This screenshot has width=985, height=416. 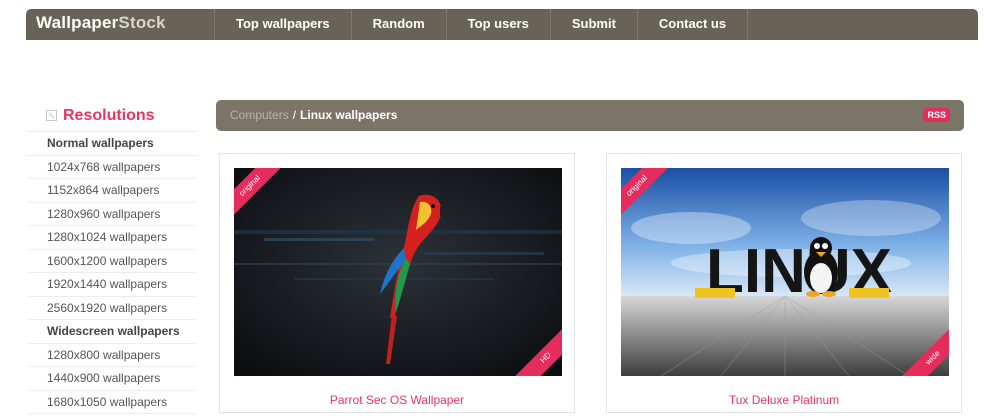 What do you see at coordinates (112, 308) in the screenshot?
I see `sidebar-item-resolution: 2560x1920 wallpapers` at bounding box center [112, 308].